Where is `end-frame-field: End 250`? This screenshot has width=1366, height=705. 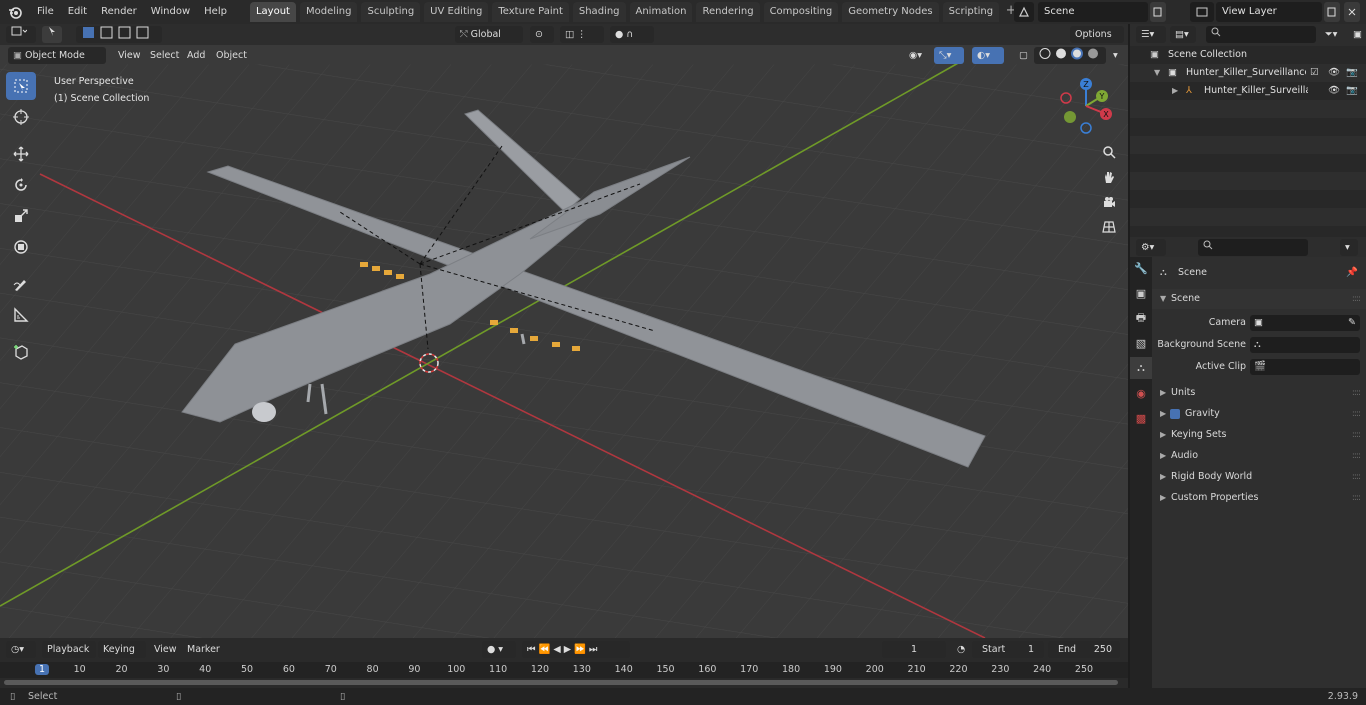
end-frame-field: End 250 is located at coordinates (1084, 649).